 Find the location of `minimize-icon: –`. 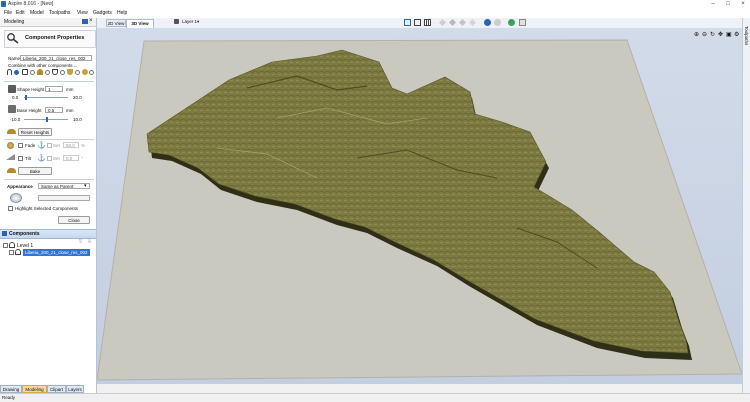

minimize-icon: – is located at coordinates (713, 4).